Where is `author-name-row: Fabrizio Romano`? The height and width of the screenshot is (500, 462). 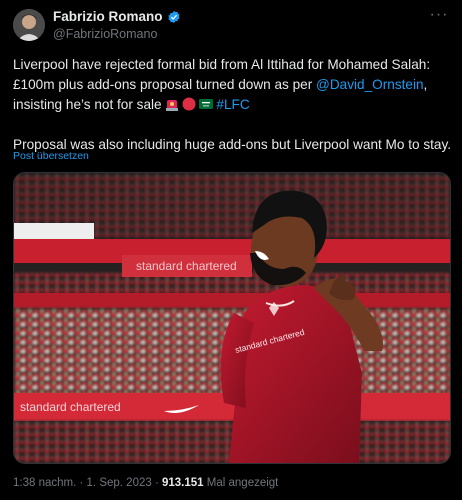 author-name-row: Fabrizio Romano is located at coordinates (117, 16).